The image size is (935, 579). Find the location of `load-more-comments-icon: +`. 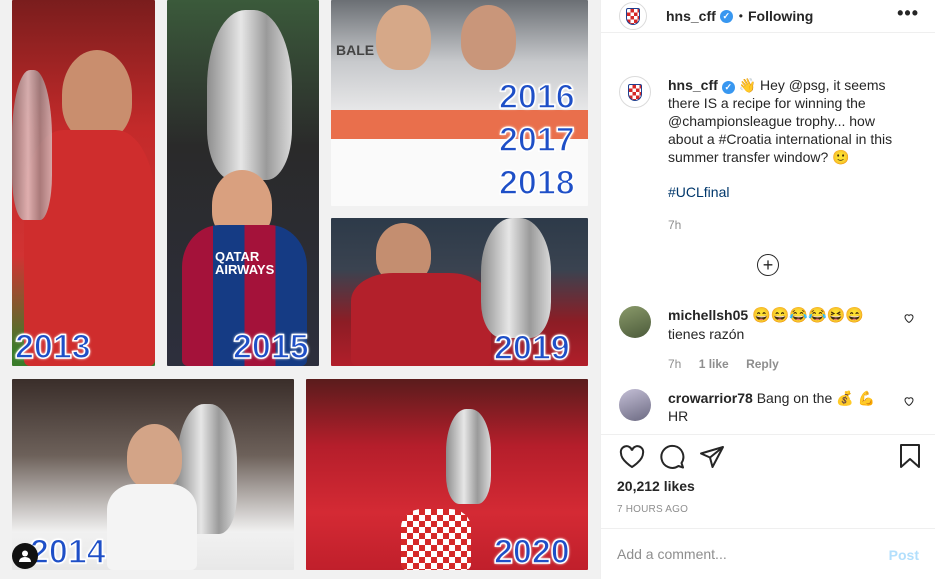

load-more-comments-icon: + is located at coordinates (768, 265).